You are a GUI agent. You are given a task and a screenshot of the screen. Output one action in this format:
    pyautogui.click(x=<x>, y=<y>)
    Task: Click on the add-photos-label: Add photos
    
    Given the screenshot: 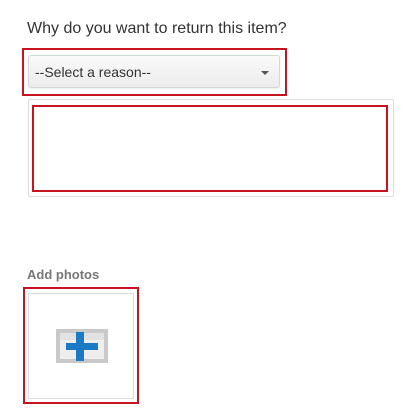 What is the action you would take?
    pyautogui.click(x=63, y=274)
    